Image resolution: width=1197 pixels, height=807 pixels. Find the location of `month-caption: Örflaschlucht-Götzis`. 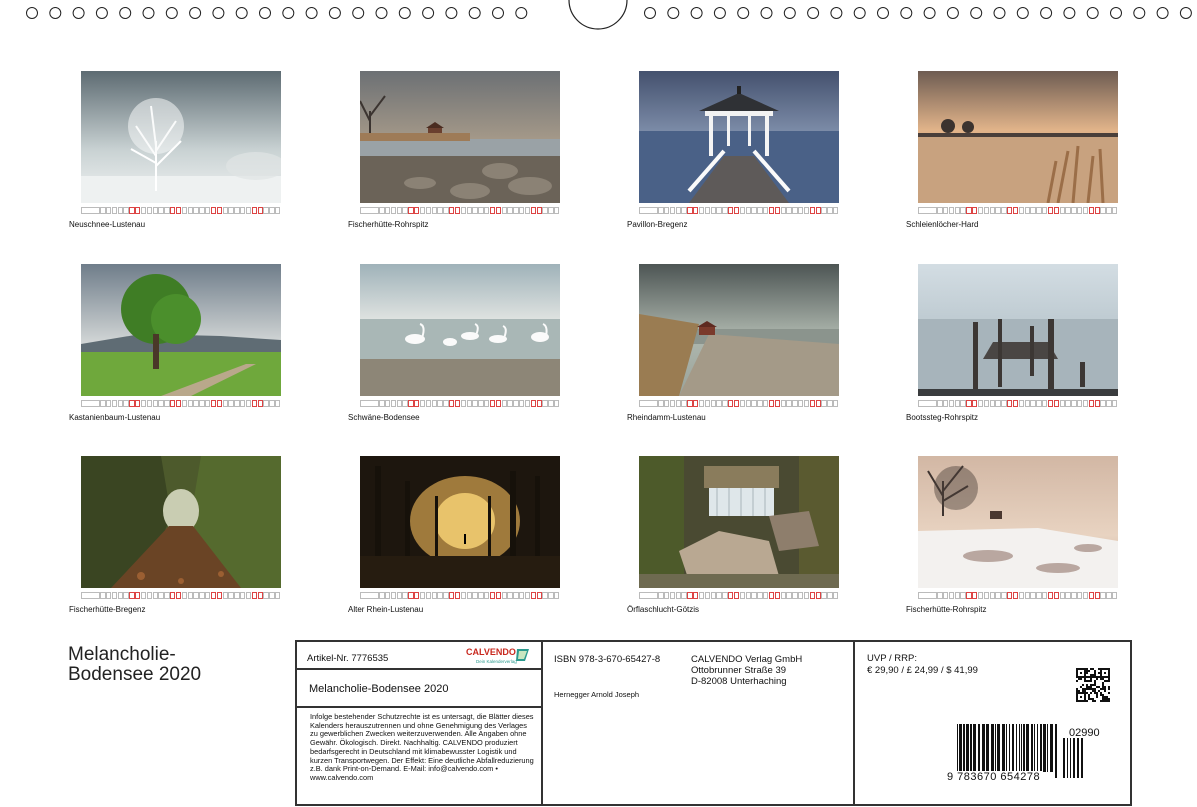

month-caption: Örflaschlucht-Götzis is located at coordinates (663, 609).